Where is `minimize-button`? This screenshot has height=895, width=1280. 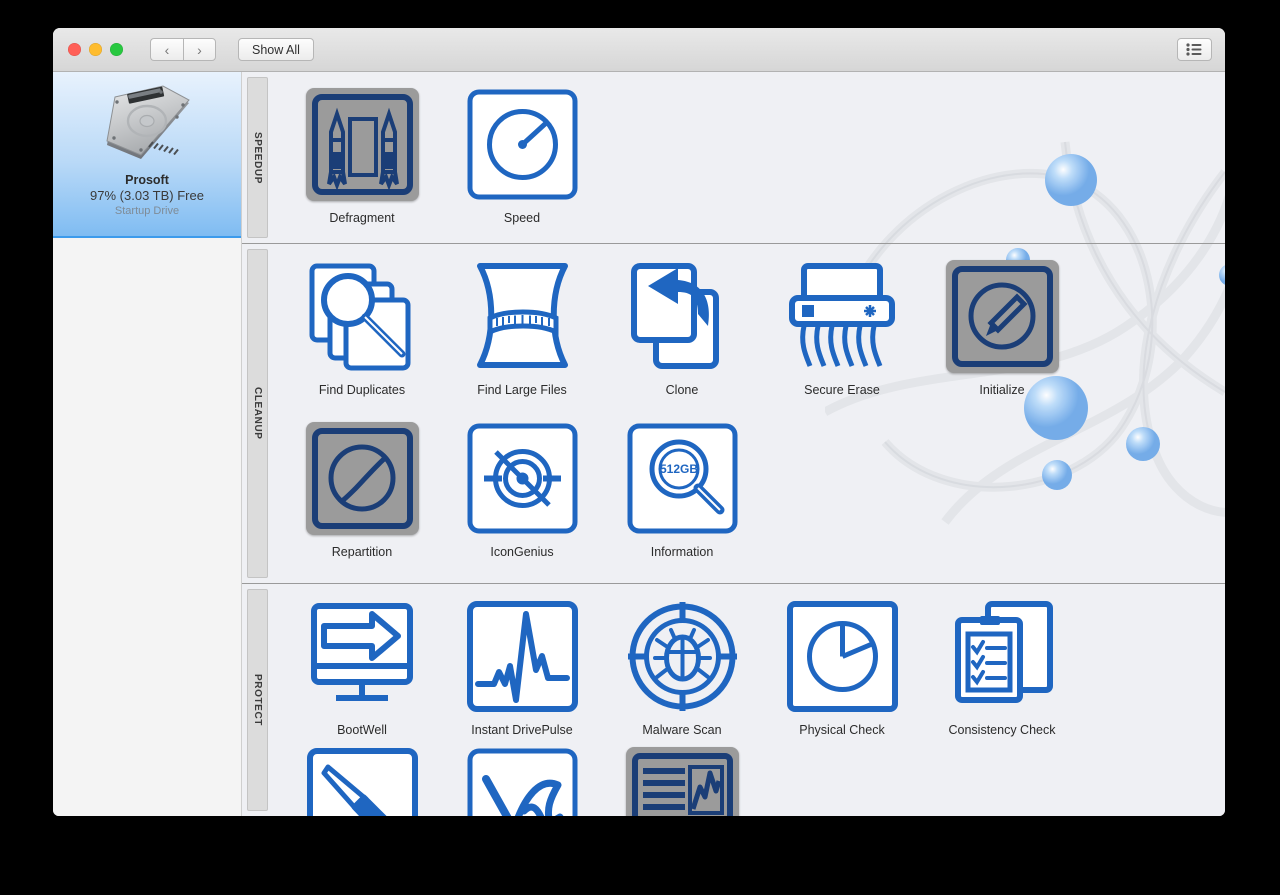 minimize-button is located at coordinates (95, 49).